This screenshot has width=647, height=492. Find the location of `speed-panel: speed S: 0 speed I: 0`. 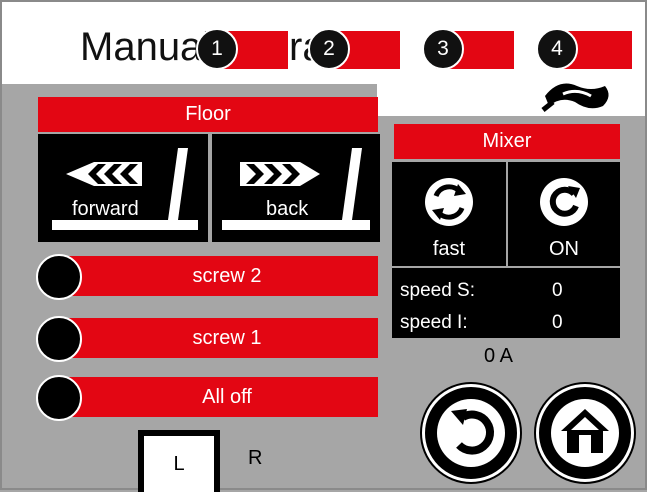

speed-panel: speed S: 0 speed I: 0 is located at coordinates (506, 303).